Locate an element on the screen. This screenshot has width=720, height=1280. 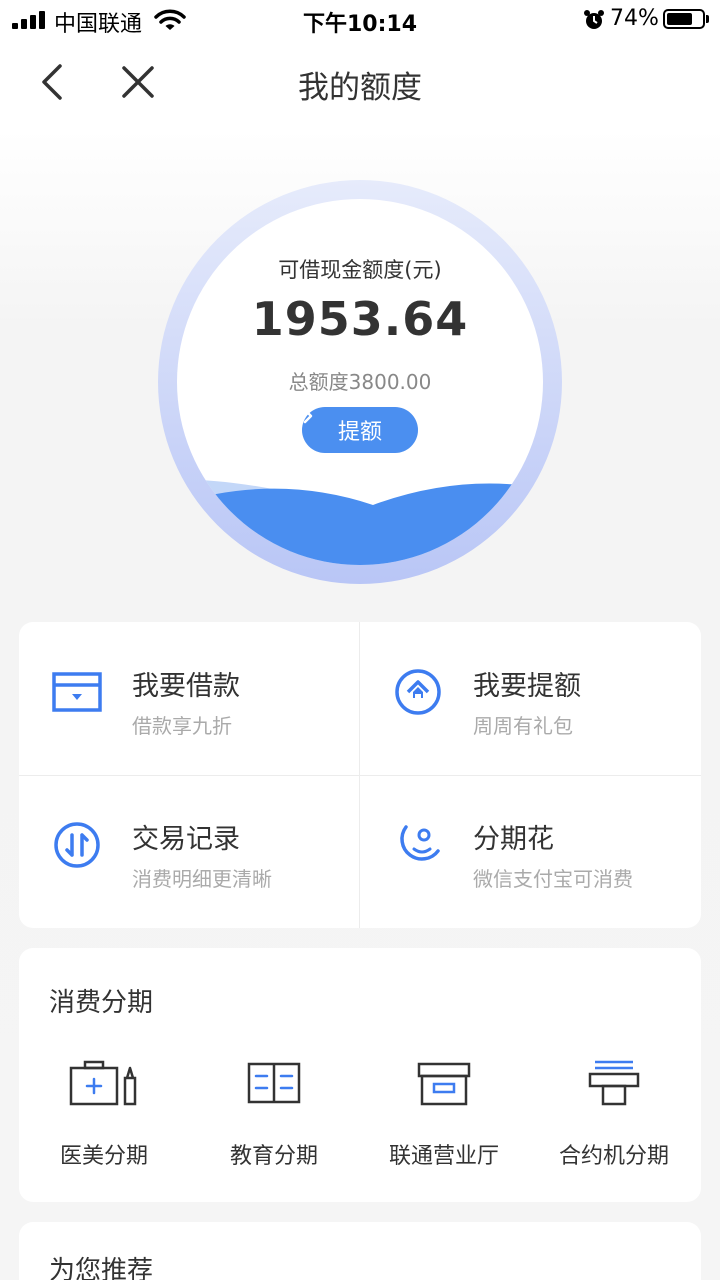
status-bar: 中国联通 下午10:14 74% is located at coordinates (360, 20).